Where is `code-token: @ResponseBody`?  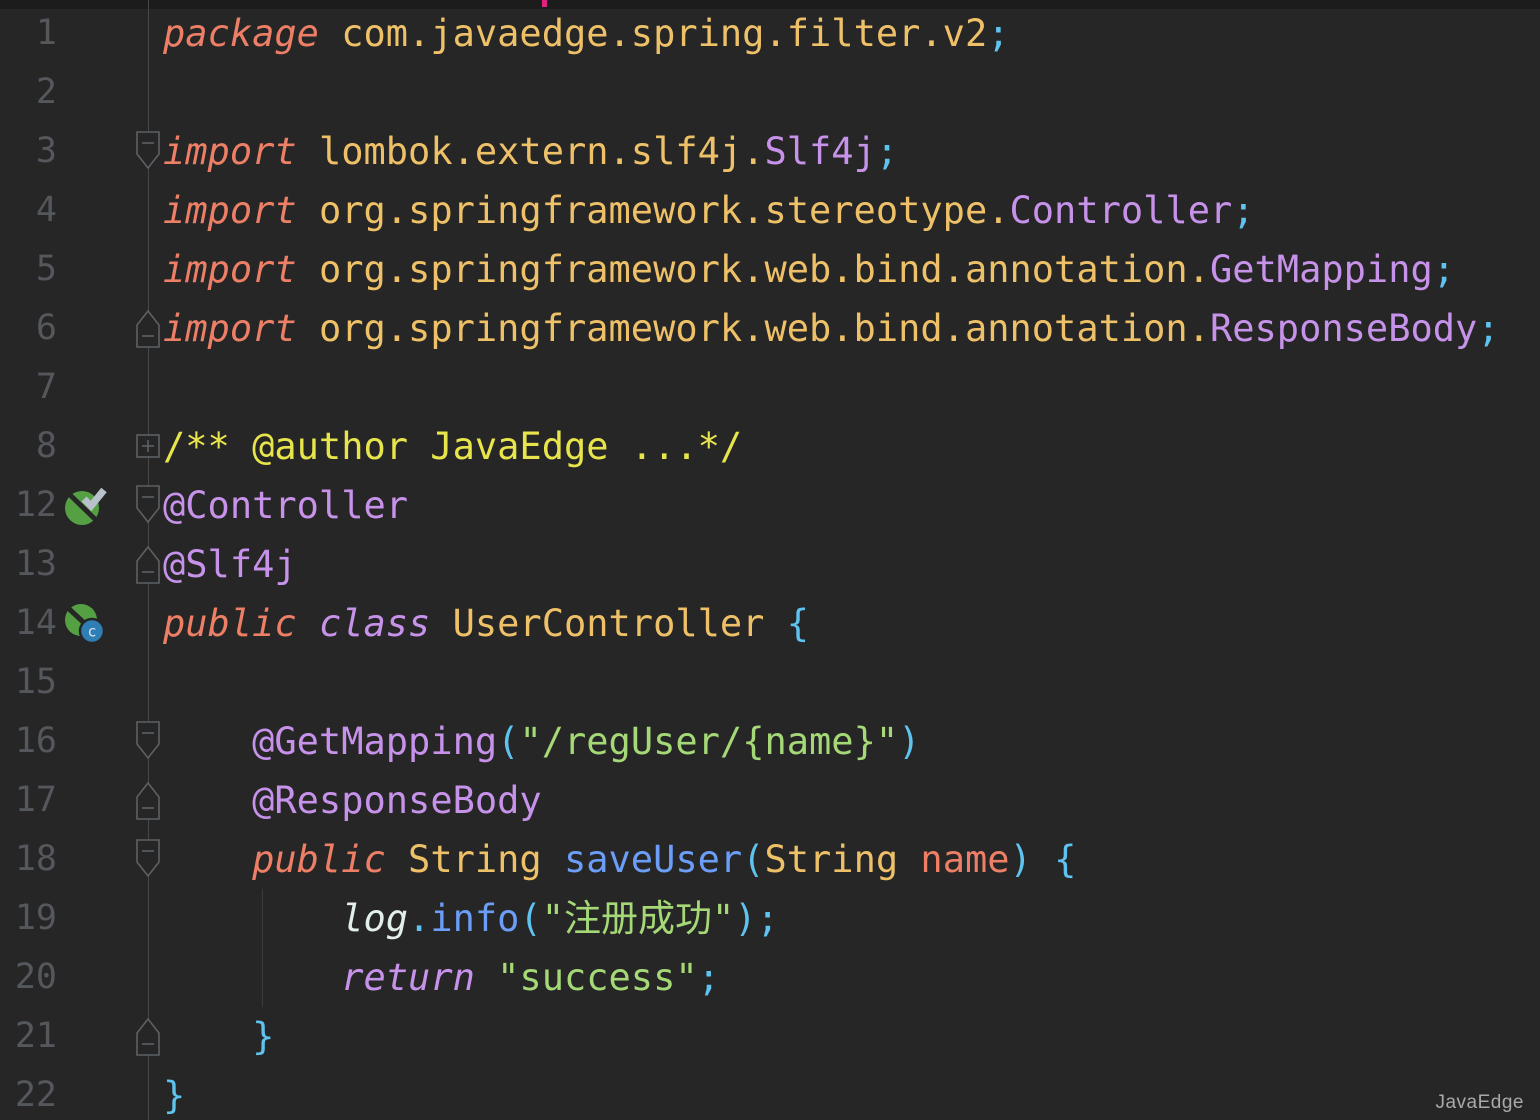
code-token: @ResponseBody is located at coordinates (397, 800).